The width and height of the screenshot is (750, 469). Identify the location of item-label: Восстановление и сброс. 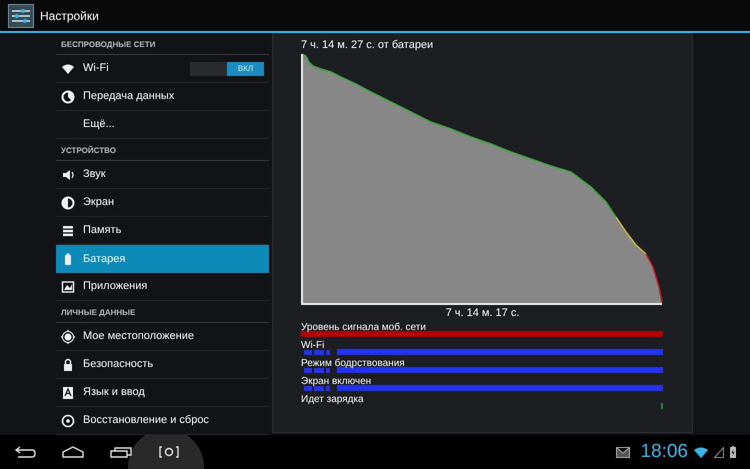
(146, 420).